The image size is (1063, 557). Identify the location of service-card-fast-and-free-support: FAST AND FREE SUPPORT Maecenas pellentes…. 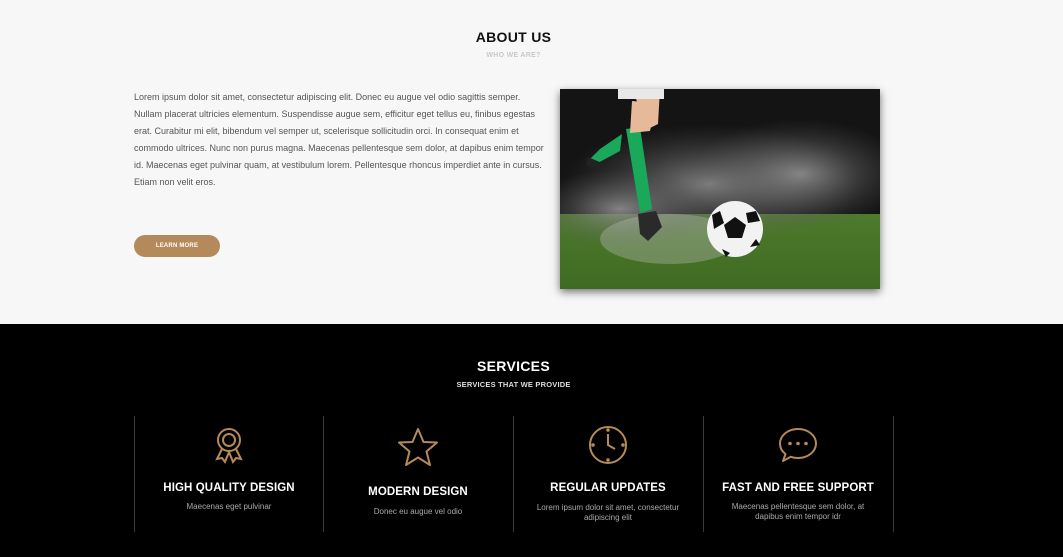
(798, 474).